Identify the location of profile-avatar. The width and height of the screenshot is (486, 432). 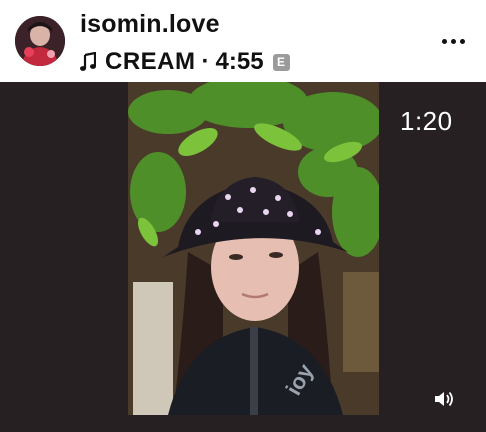
(40, 41).